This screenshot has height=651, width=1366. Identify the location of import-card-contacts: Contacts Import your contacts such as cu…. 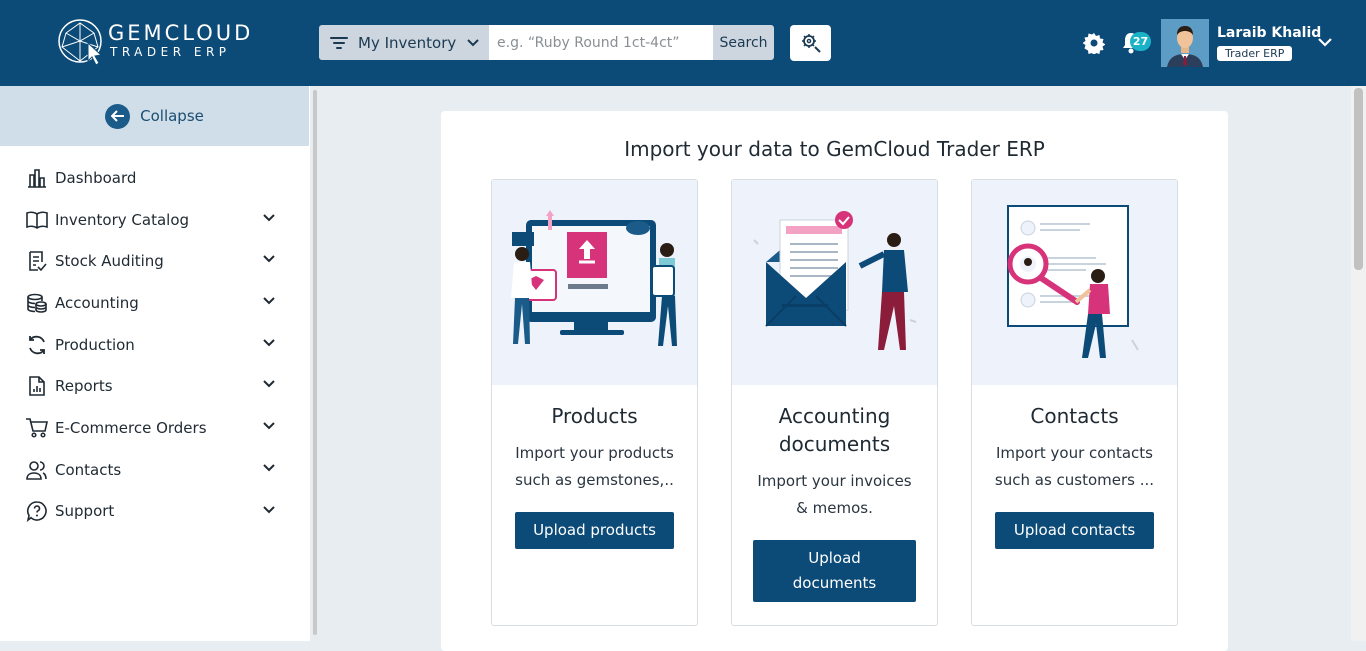
(1074, 402).